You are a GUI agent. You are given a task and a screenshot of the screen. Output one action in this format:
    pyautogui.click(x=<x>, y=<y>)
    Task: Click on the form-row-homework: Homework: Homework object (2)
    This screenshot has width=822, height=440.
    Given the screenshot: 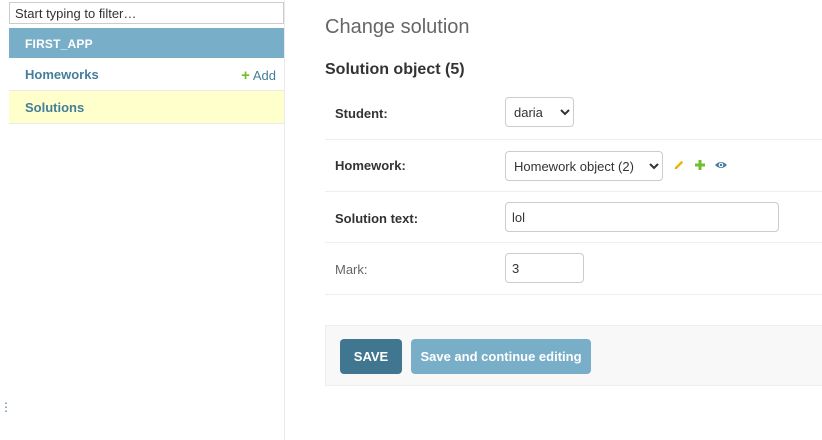 What is the action you would take?
    pyautogui.click(x=573, y=166)
    